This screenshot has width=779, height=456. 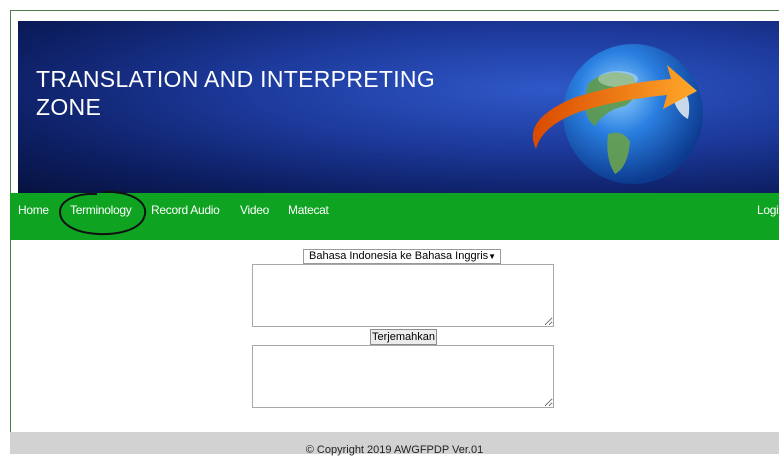 I want to click on hand-drawn-circle-annotation, so click(x=102, y=213).